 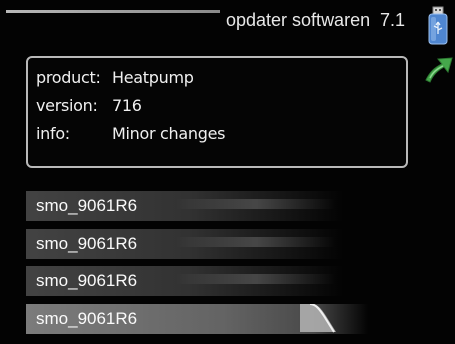 What do you see at coordinates (318, 318) in the screenshot?
I see `selection-marker` at bounding box center [318, 318].